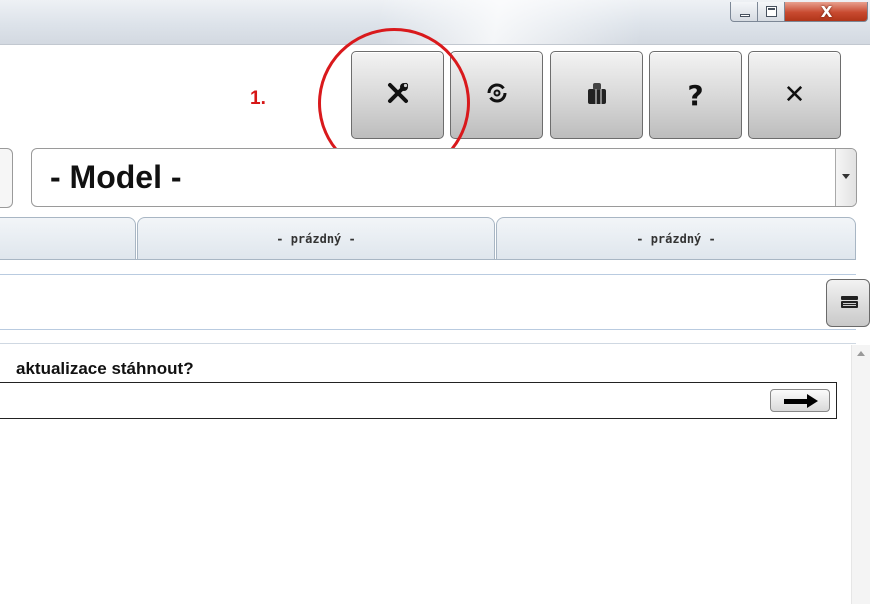 The image size is (870, 604). I want to click on settings-button, so click(397, 95).